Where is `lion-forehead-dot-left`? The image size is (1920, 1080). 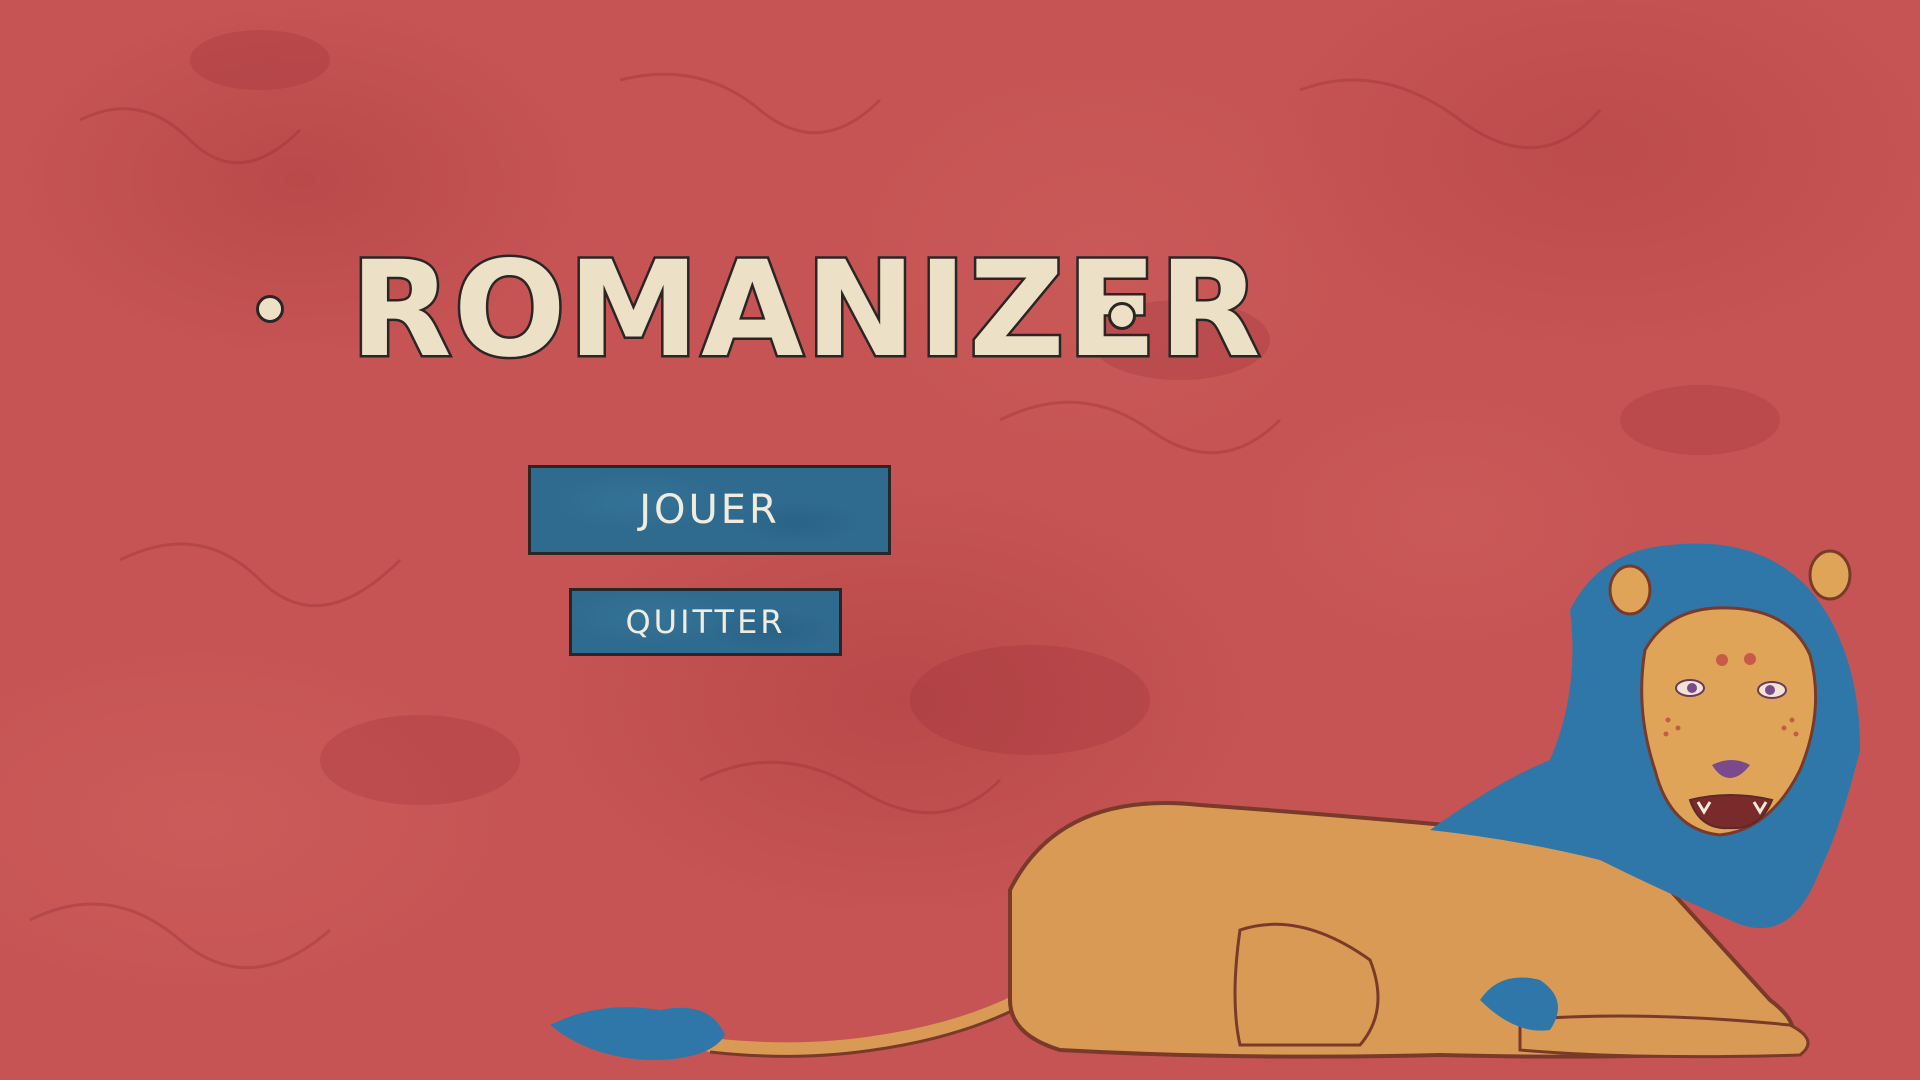
lion-forehead-dot-left is located at coordinates (1722, 660).